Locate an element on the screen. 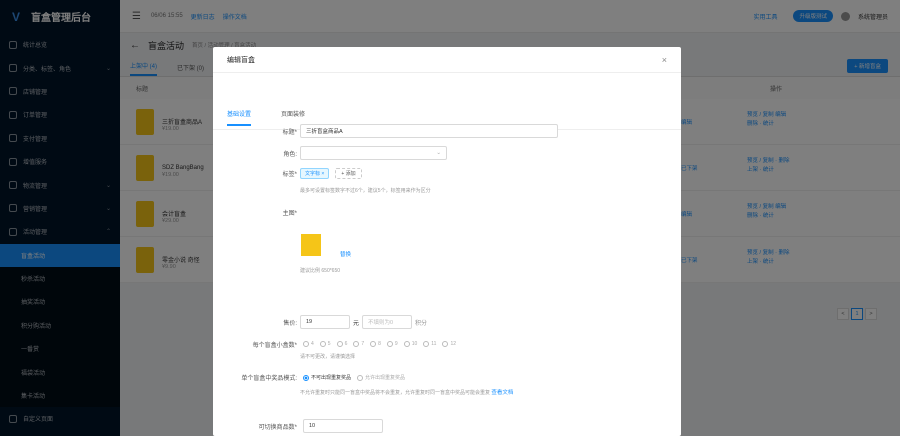 Image resolution: width=900 pixels, height=436 pixels. count-option-radio: 11 is located at coordinates (429, 343).